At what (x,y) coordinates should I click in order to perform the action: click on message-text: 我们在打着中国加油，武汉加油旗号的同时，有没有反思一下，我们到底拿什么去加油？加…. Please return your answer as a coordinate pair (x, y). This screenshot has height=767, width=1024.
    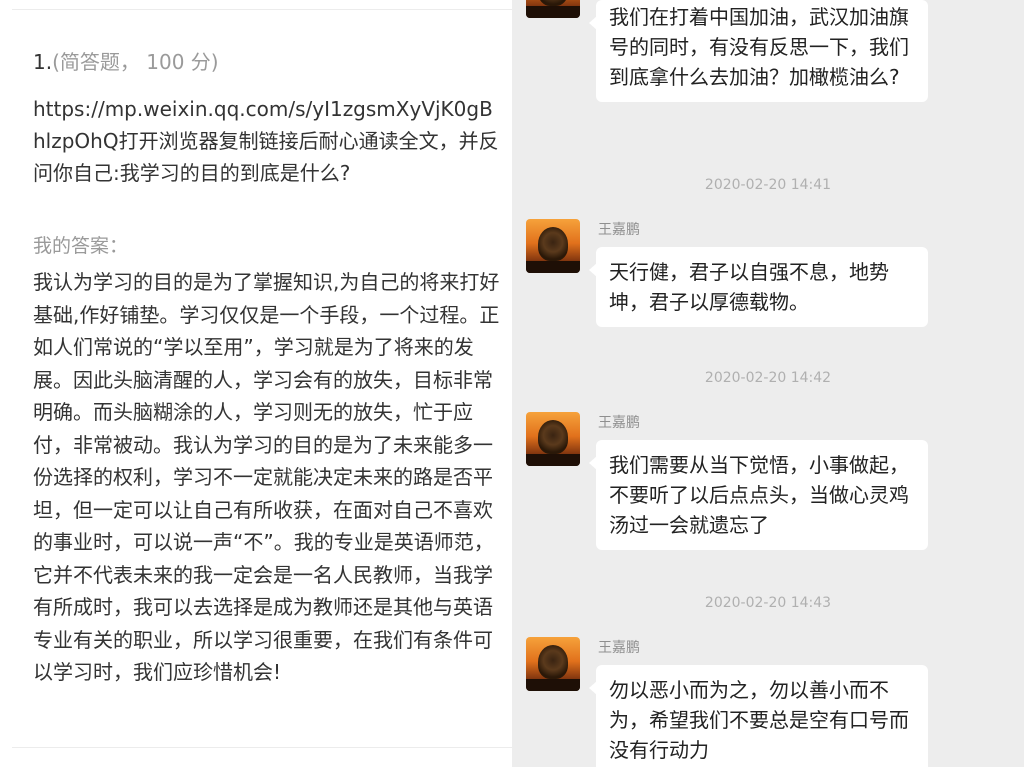
    Looking at the image, I should click on (759, 47).